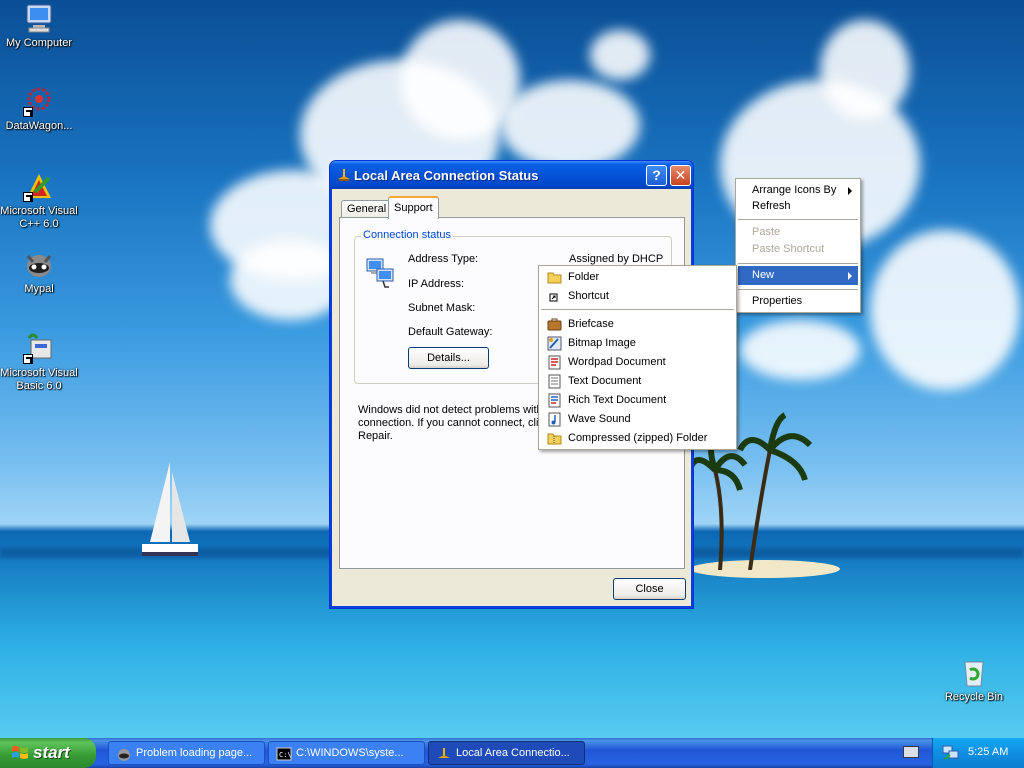  I want to click on visual-cpp-icon, so click(39, 186).